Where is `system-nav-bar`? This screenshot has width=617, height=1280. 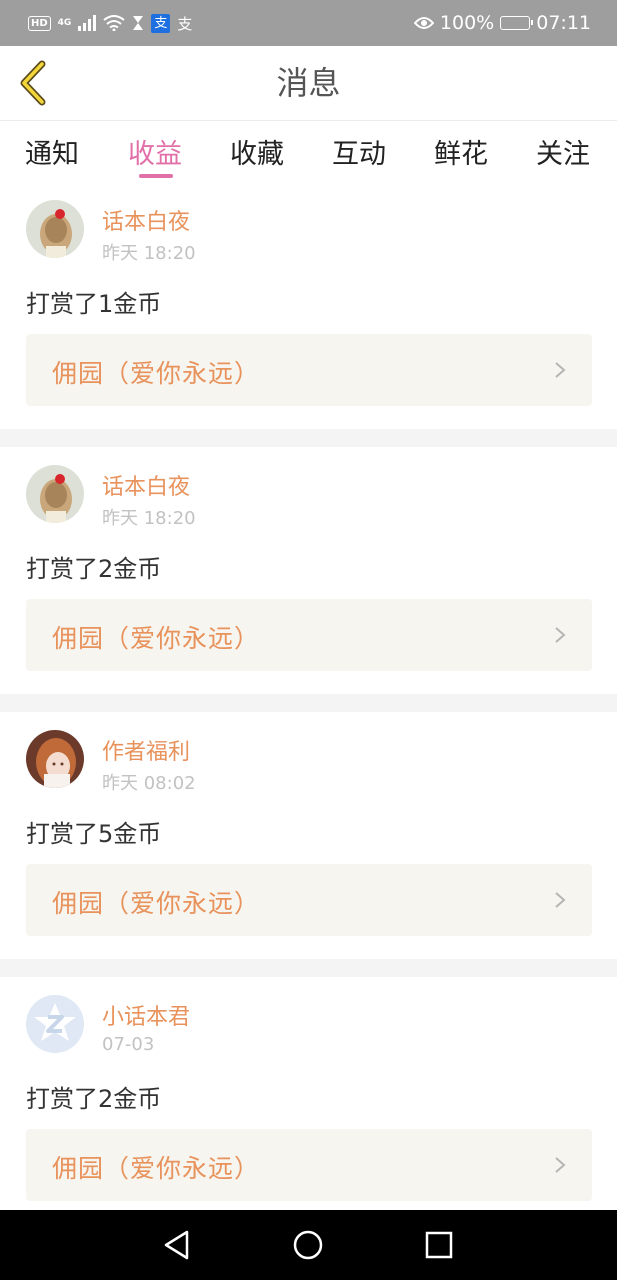 system-nav-bar is located at coordinates (308, 1245).